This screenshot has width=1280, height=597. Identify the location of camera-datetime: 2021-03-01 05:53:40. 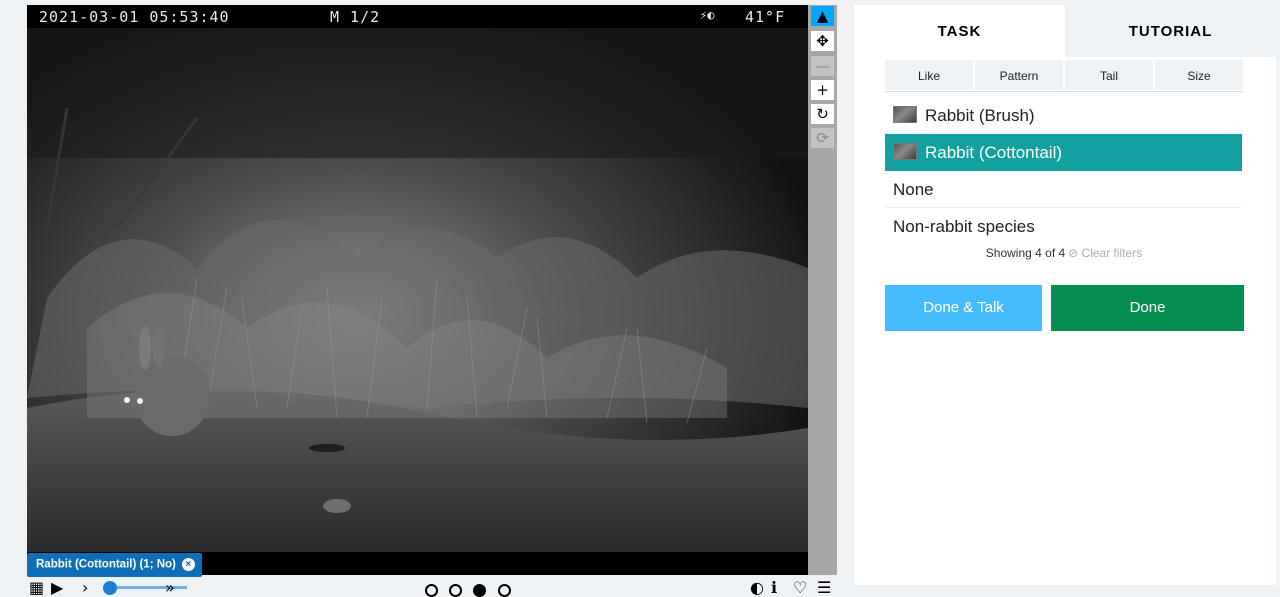
(134, 17).